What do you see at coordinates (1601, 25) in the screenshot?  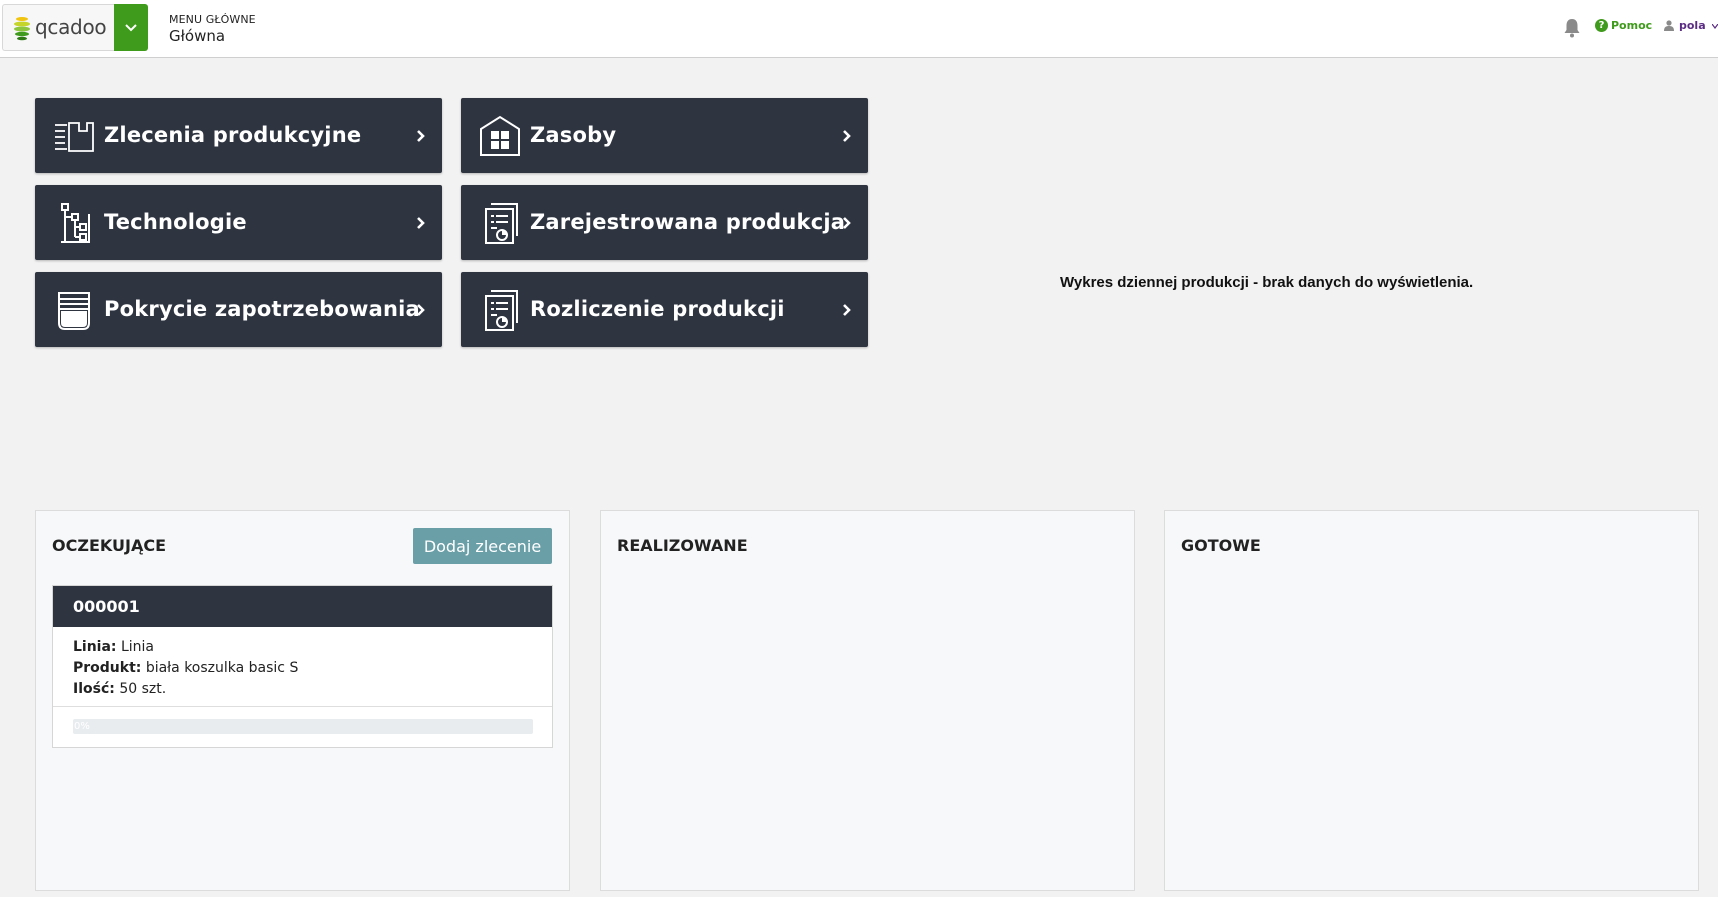 I see `help-icon: ?` at bounding box center [1601, 25].